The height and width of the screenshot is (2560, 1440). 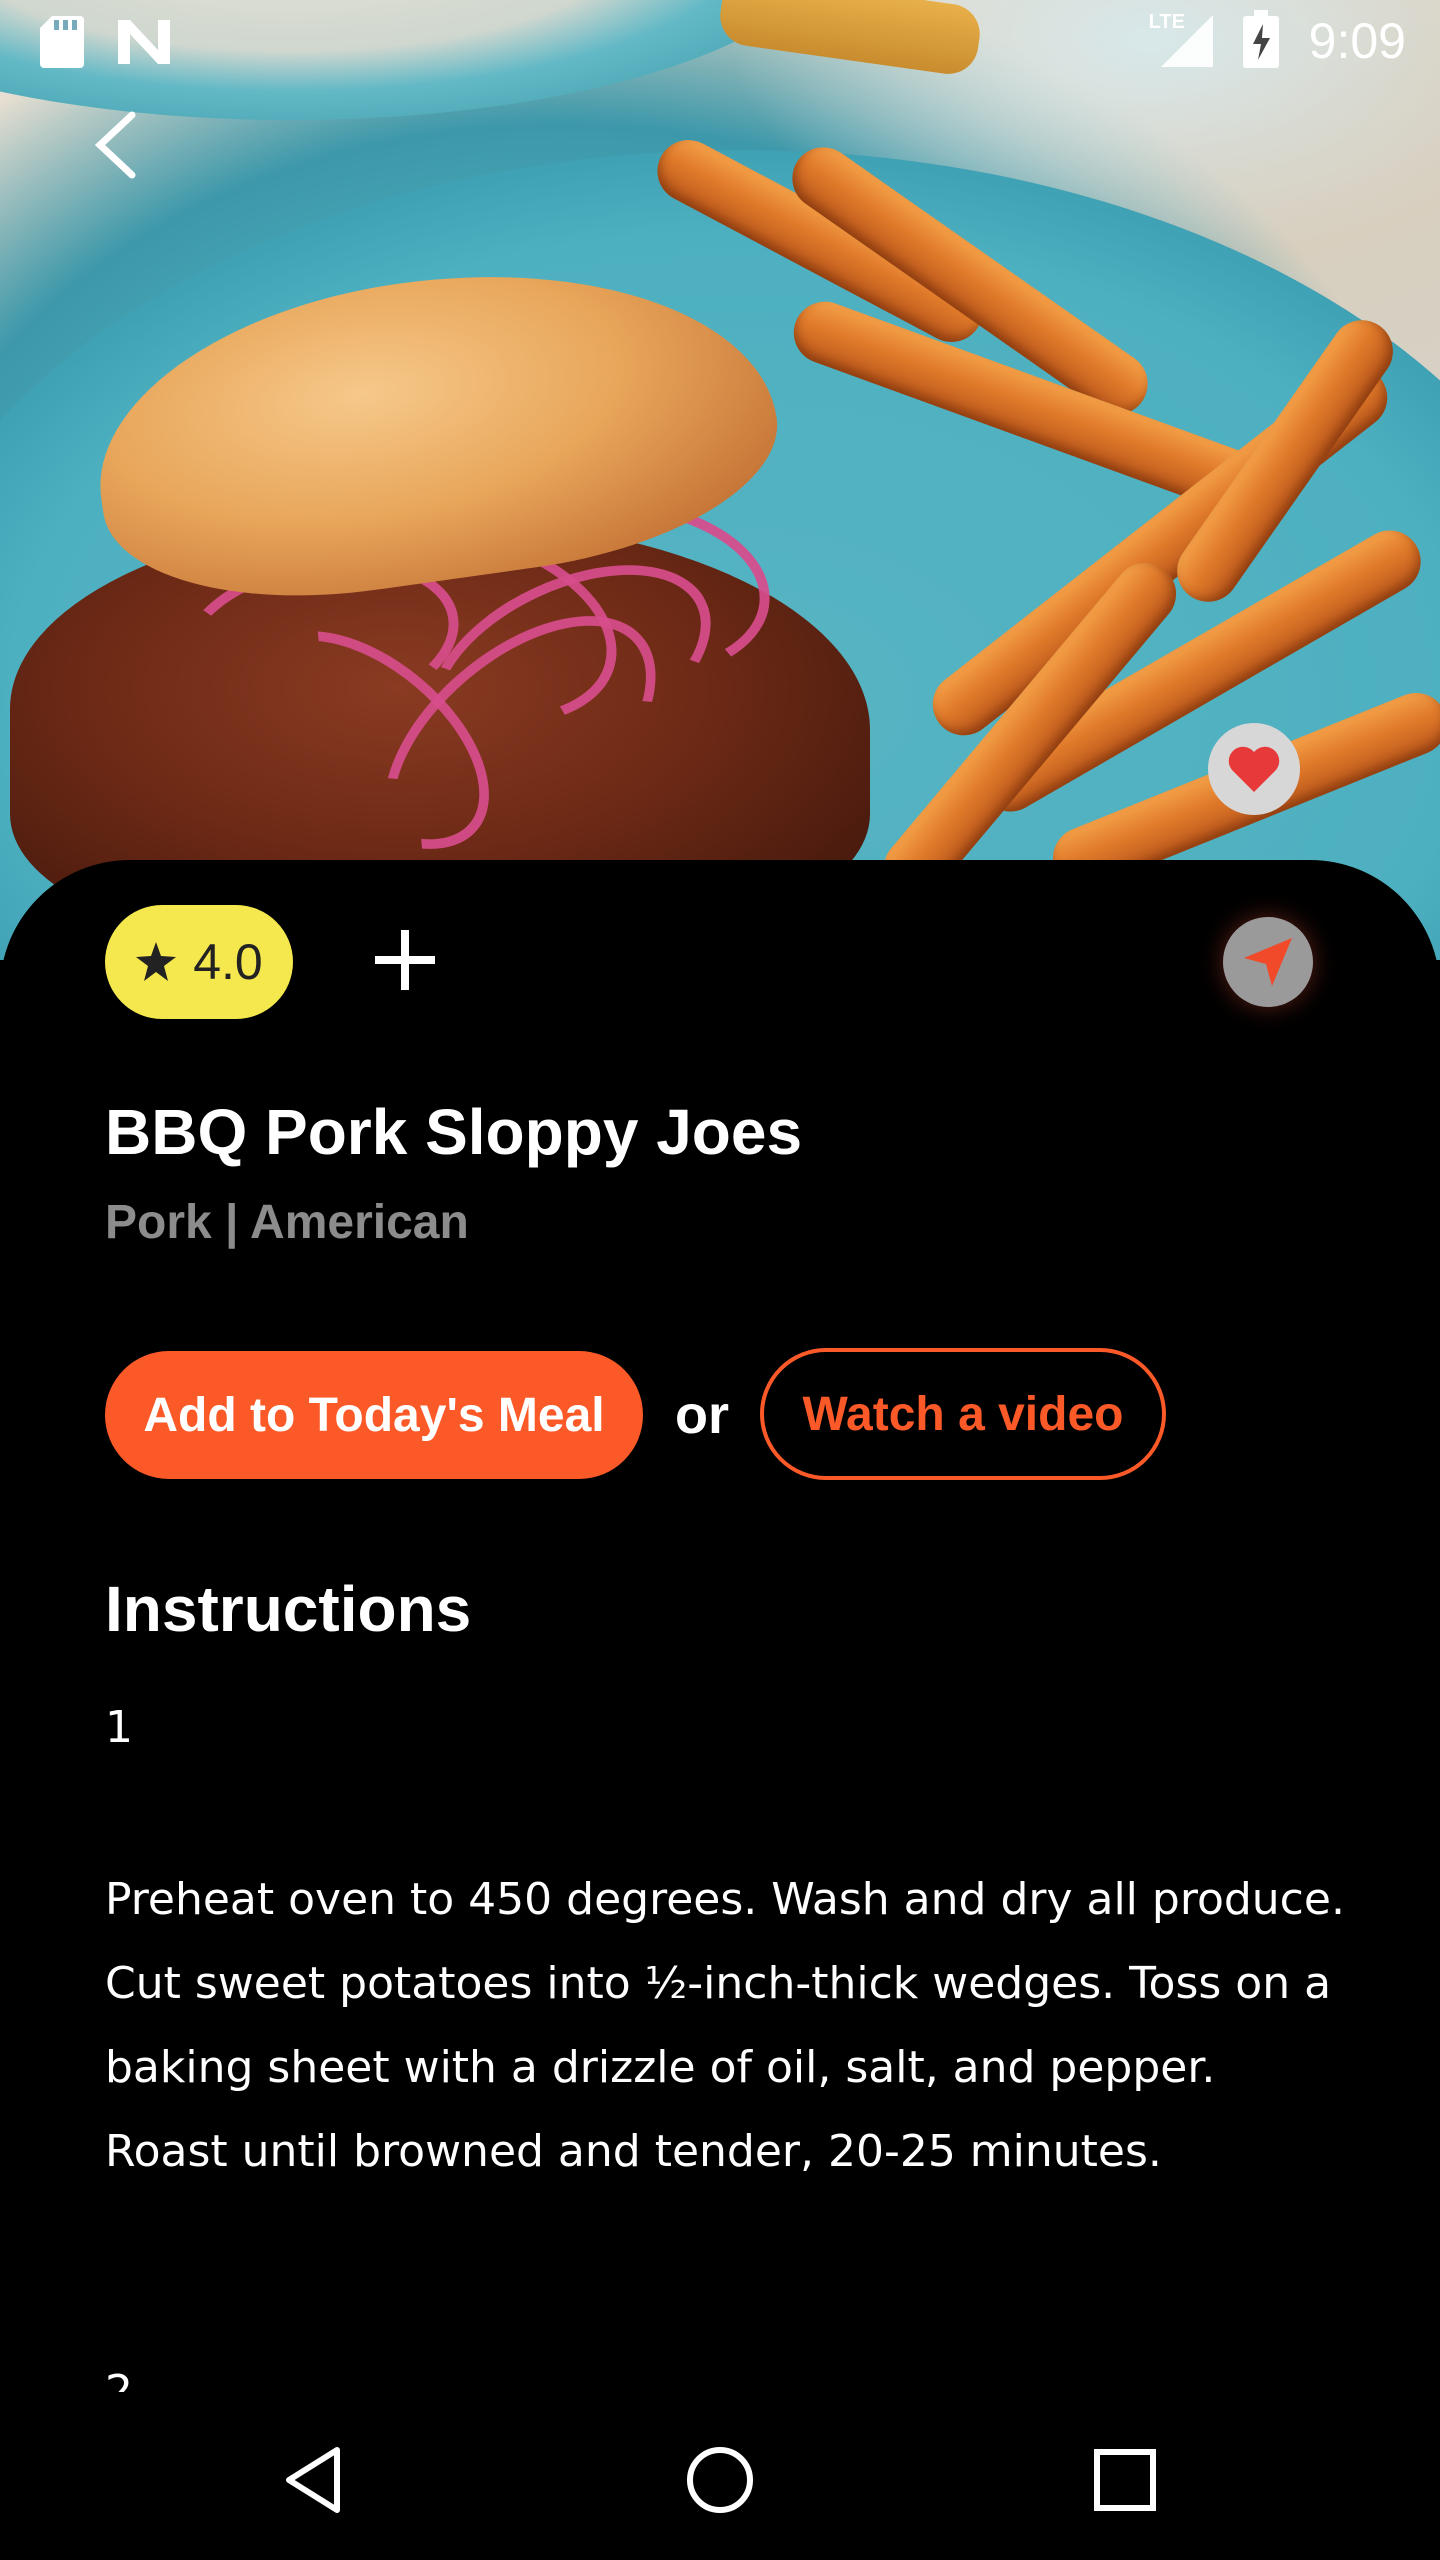 I want to click on watch-video-button: Watch a video, so click(x=963, y=1414).